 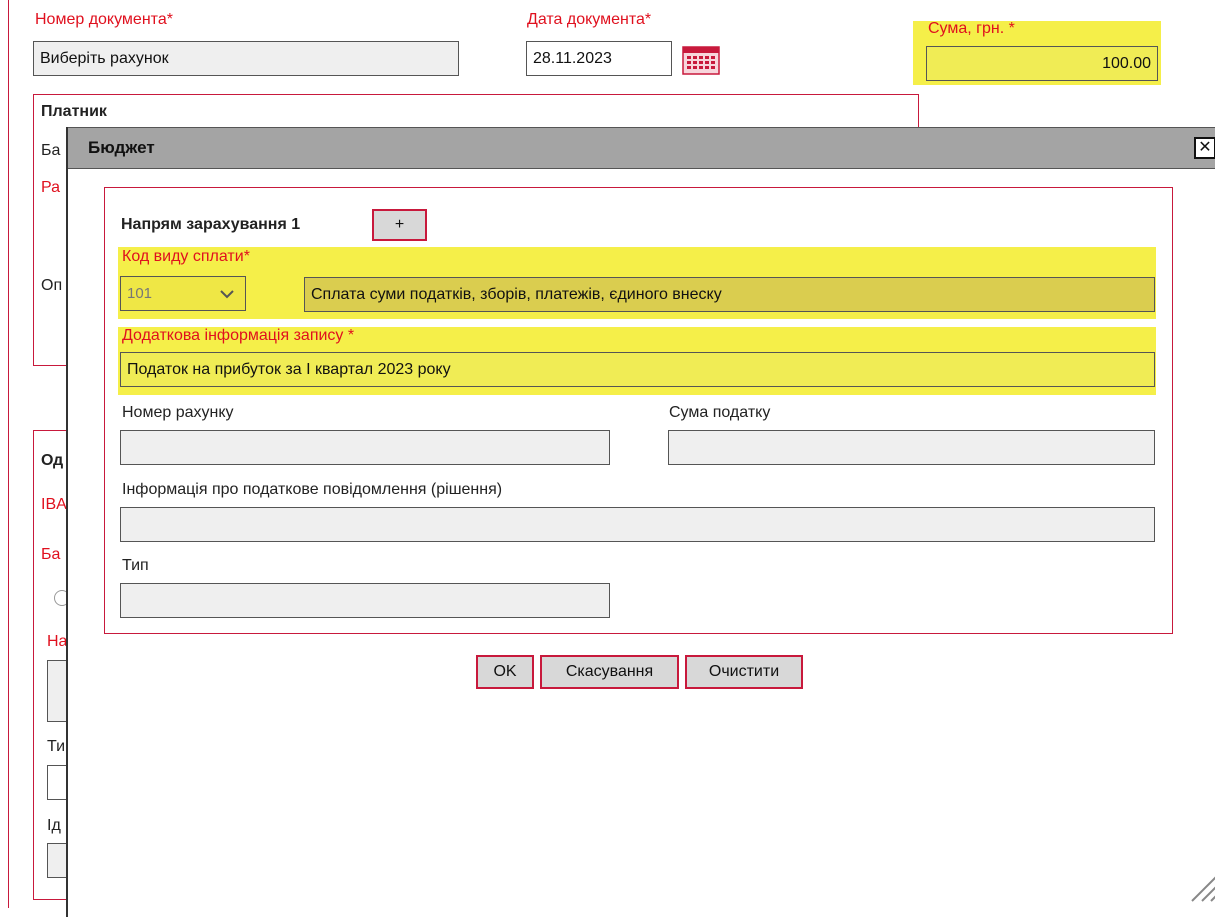 What do you see at coordinates (911, 447) in the screenshot?
I see `tax-sum-field` at bounding box center [911, 447].